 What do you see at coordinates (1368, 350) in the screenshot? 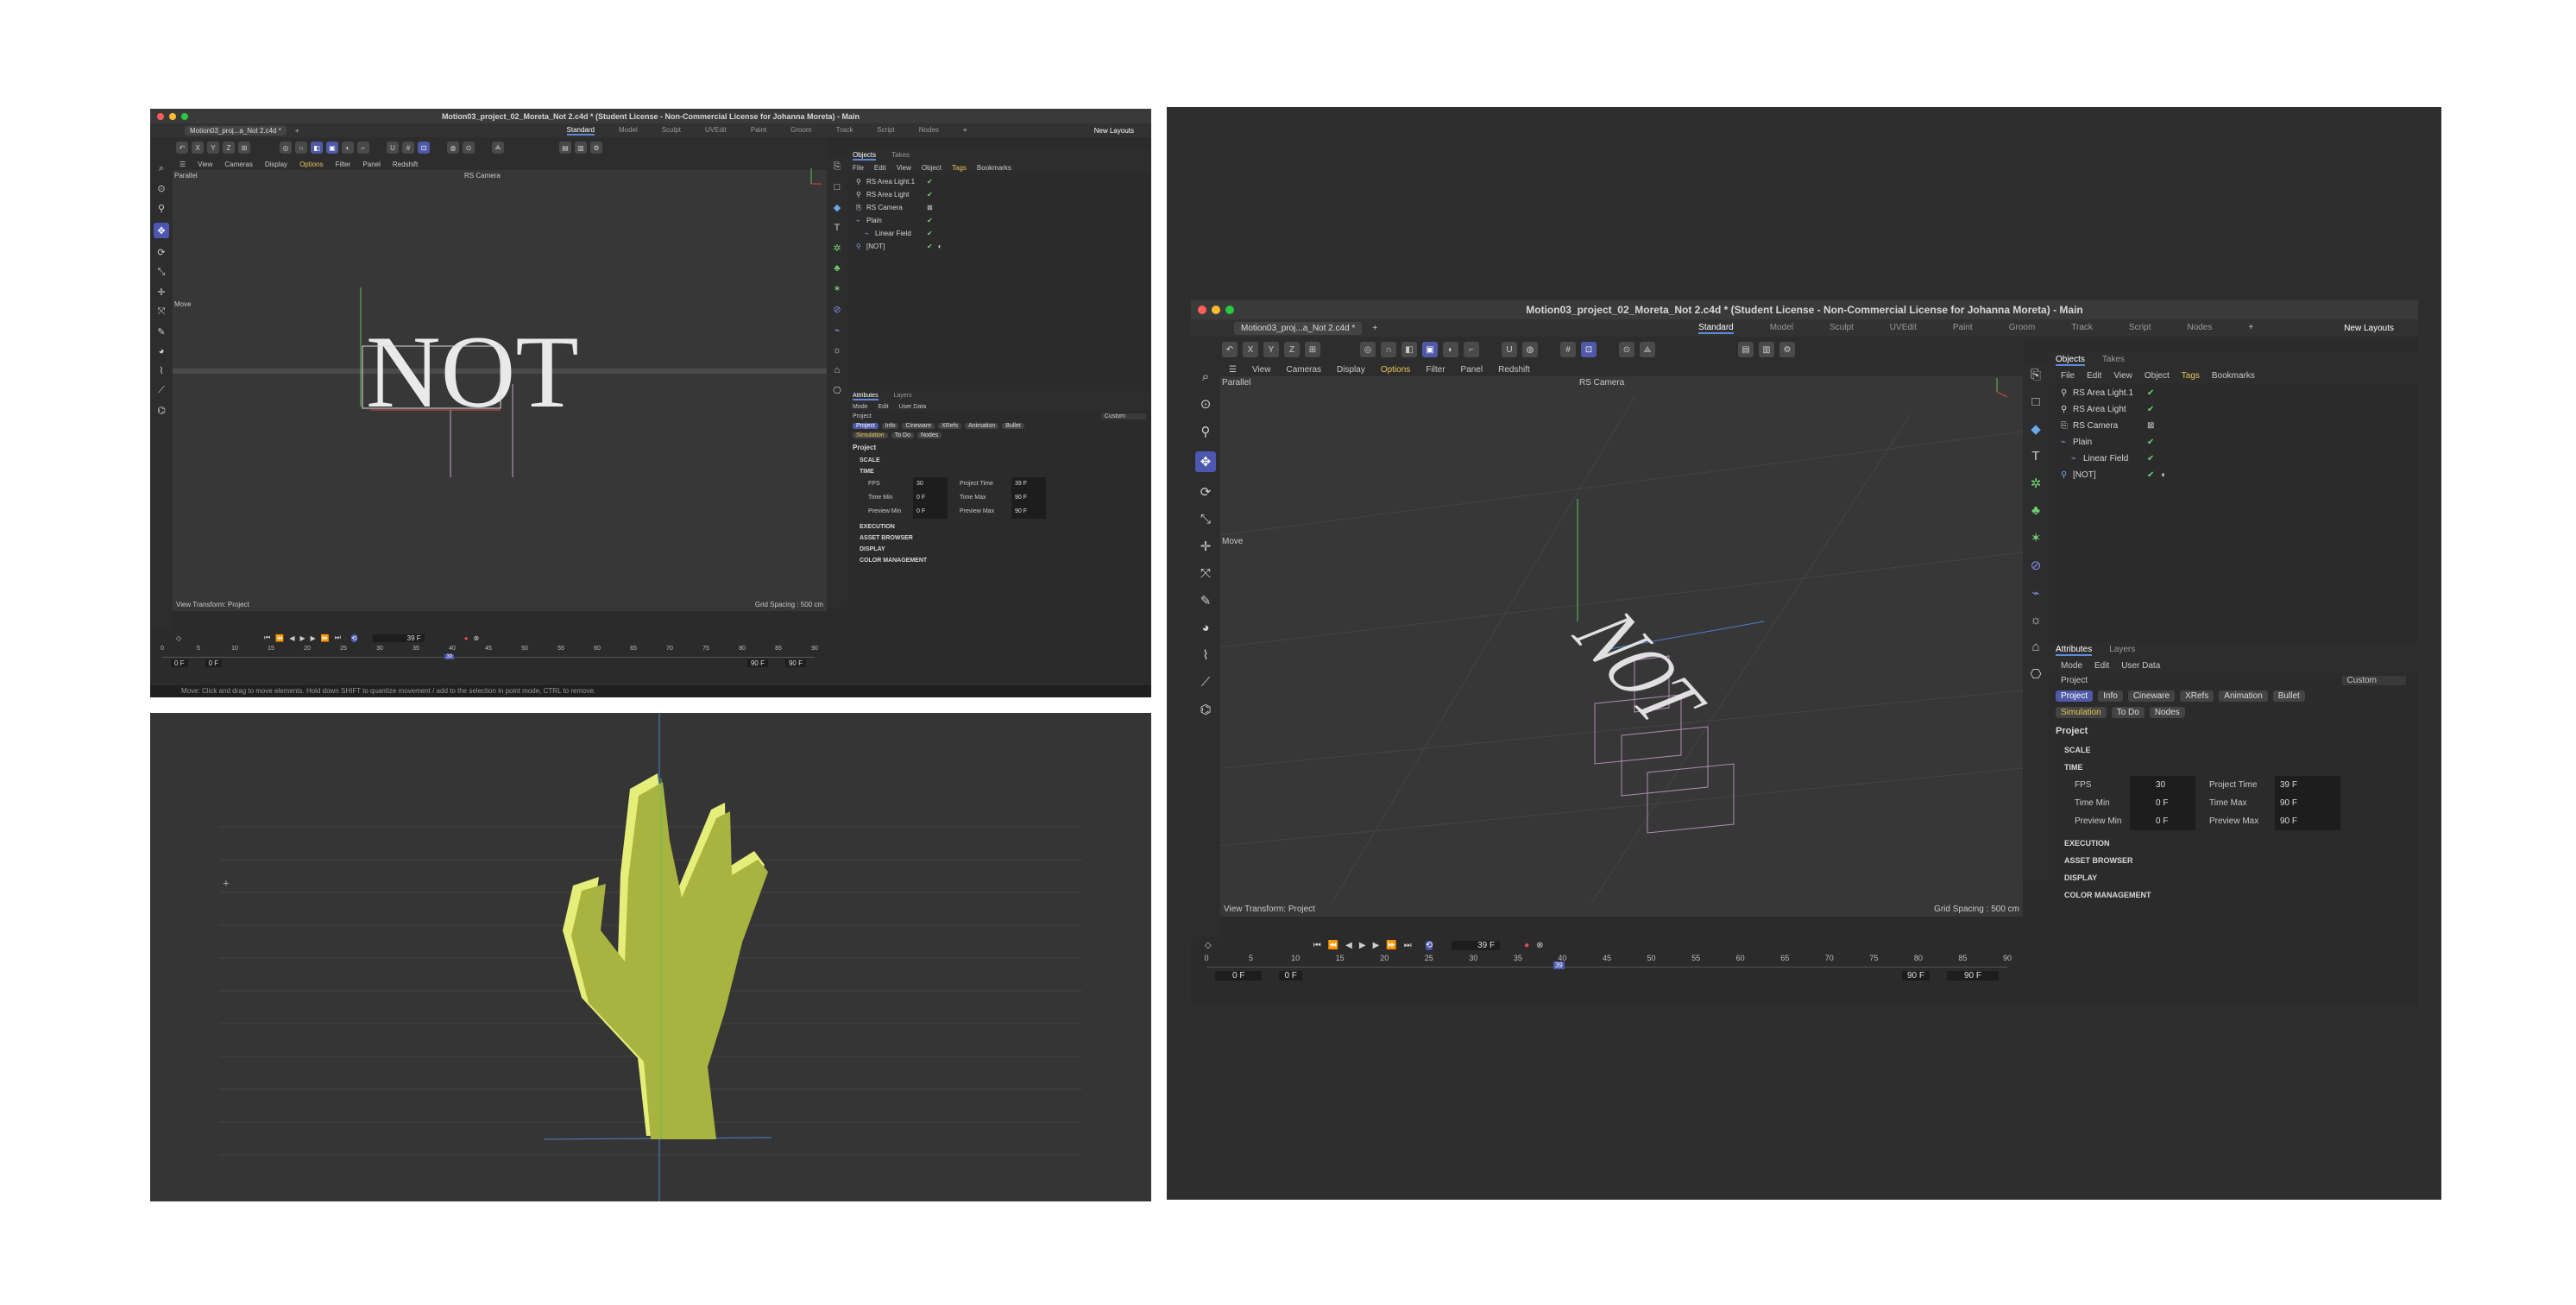
I see `cube-mode-icon: ◎` at bounding box center [1368, 350].